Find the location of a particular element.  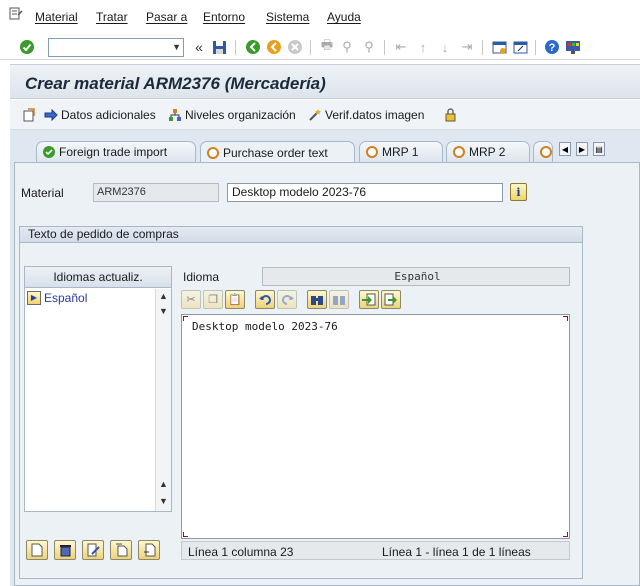

last-page-icon: ⇥ is located at coordinates (467, 47).